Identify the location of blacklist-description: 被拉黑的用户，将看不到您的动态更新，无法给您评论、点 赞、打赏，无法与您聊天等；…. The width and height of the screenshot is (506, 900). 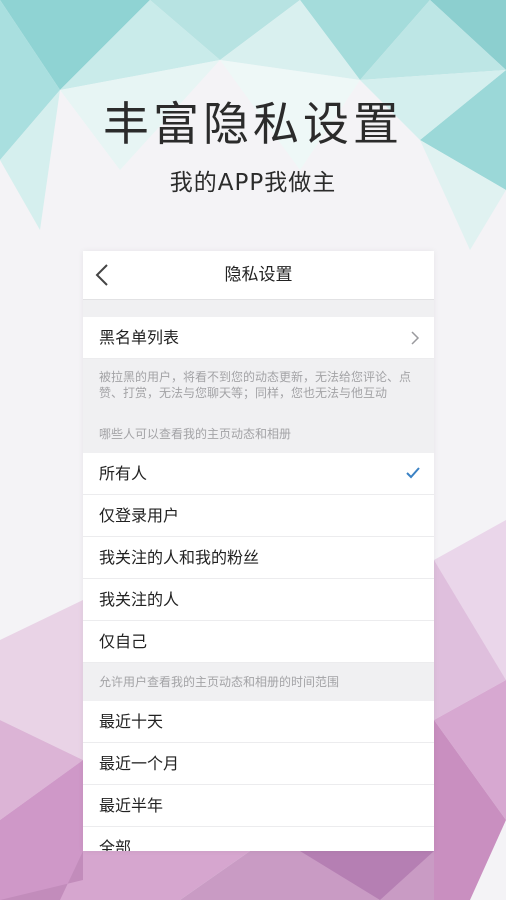
(255, 385).